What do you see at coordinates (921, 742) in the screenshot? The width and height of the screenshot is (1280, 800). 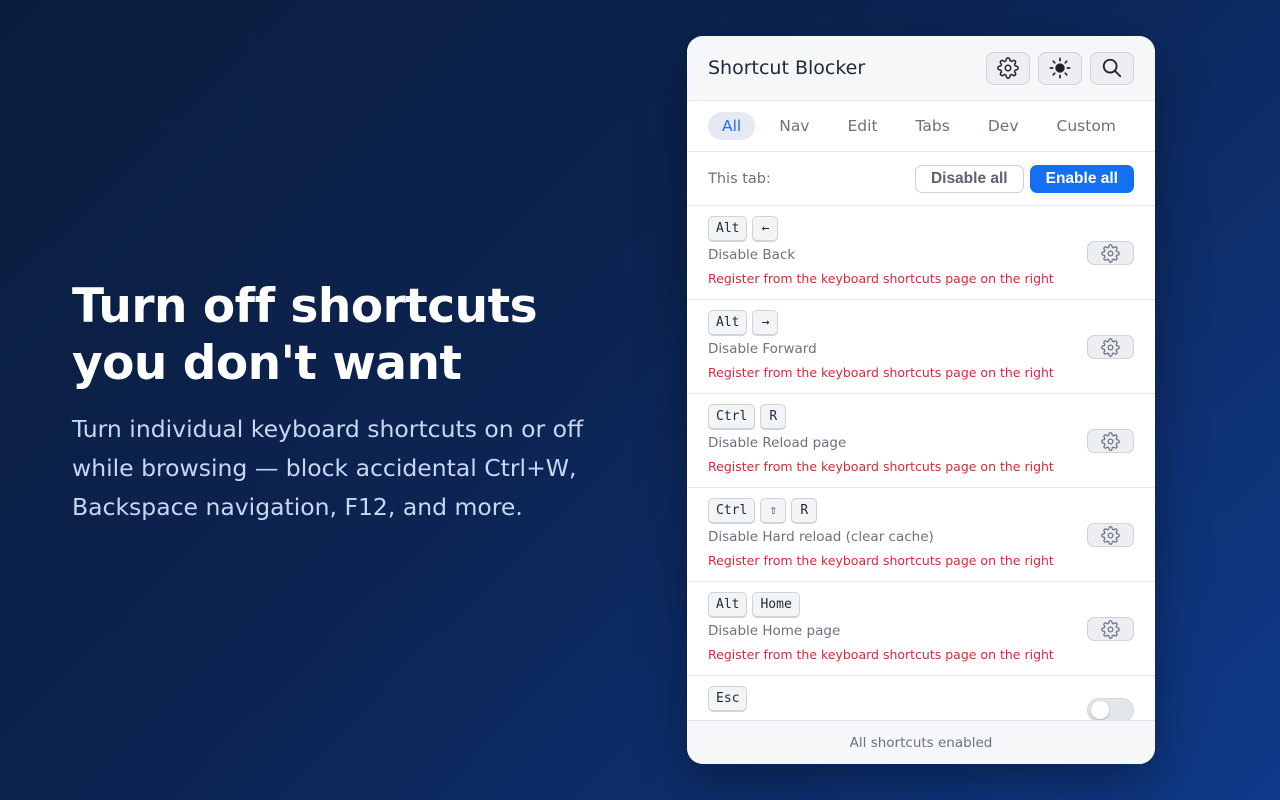 I see `status-footer: All shortcuts enabled` at bounding box center [921, 742].